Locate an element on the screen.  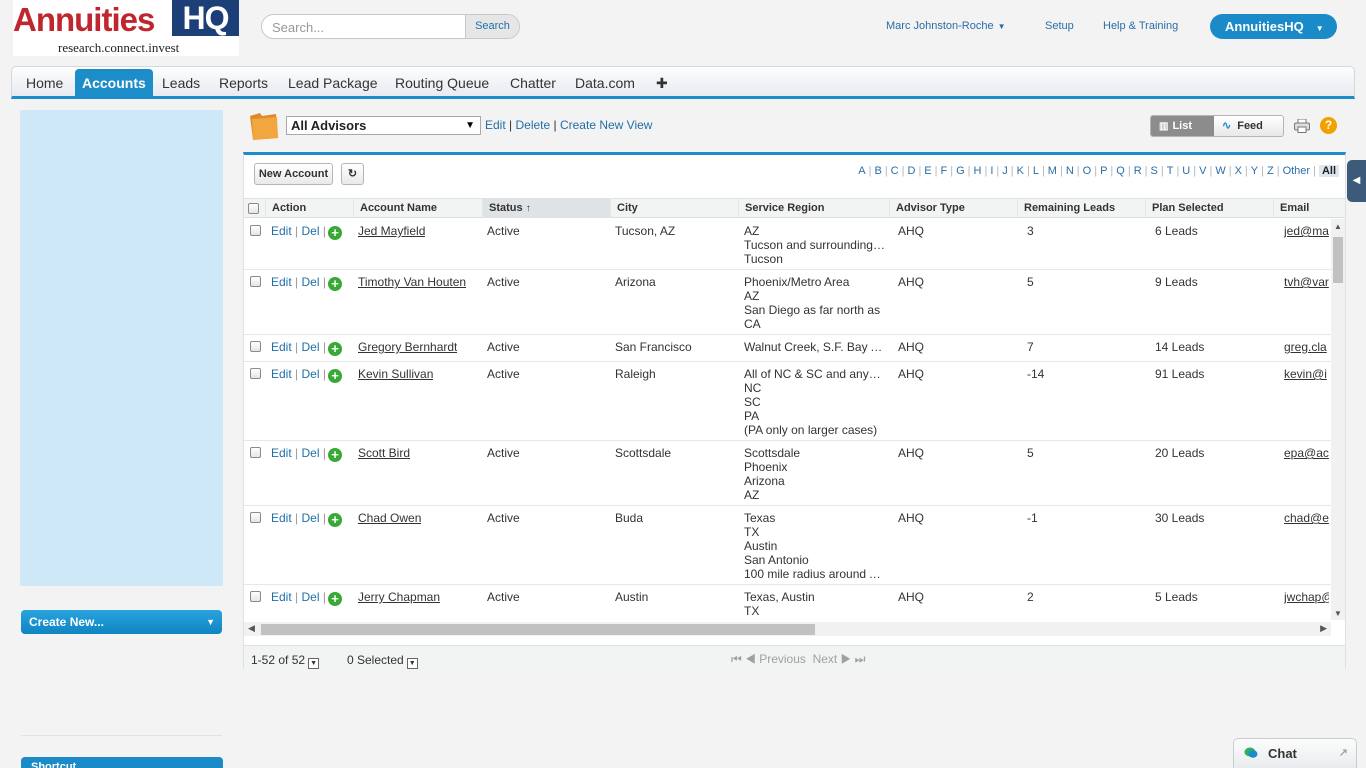
alpha-filter-h: H is located at coordinates (978, 171).